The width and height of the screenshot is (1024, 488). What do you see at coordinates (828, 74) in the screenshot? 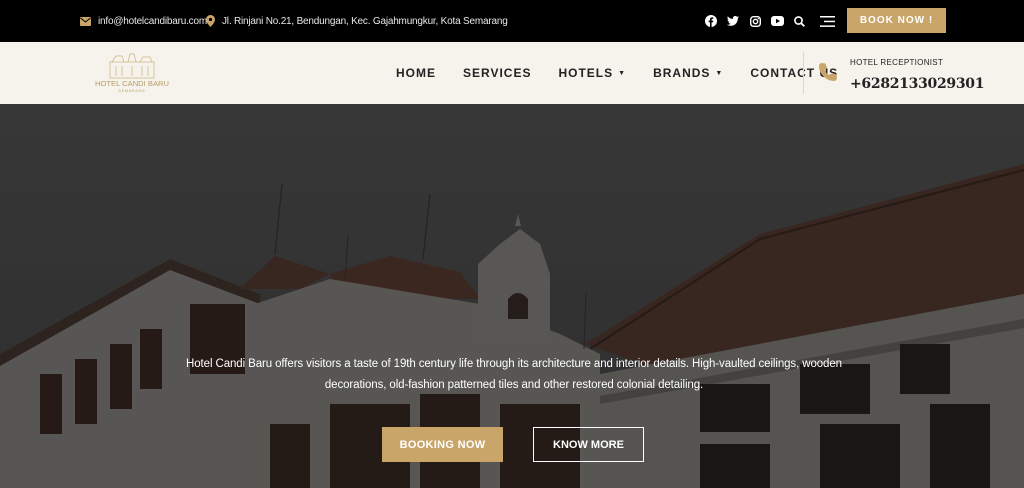
I see `phone-icon` at bounding box center [828, 74].